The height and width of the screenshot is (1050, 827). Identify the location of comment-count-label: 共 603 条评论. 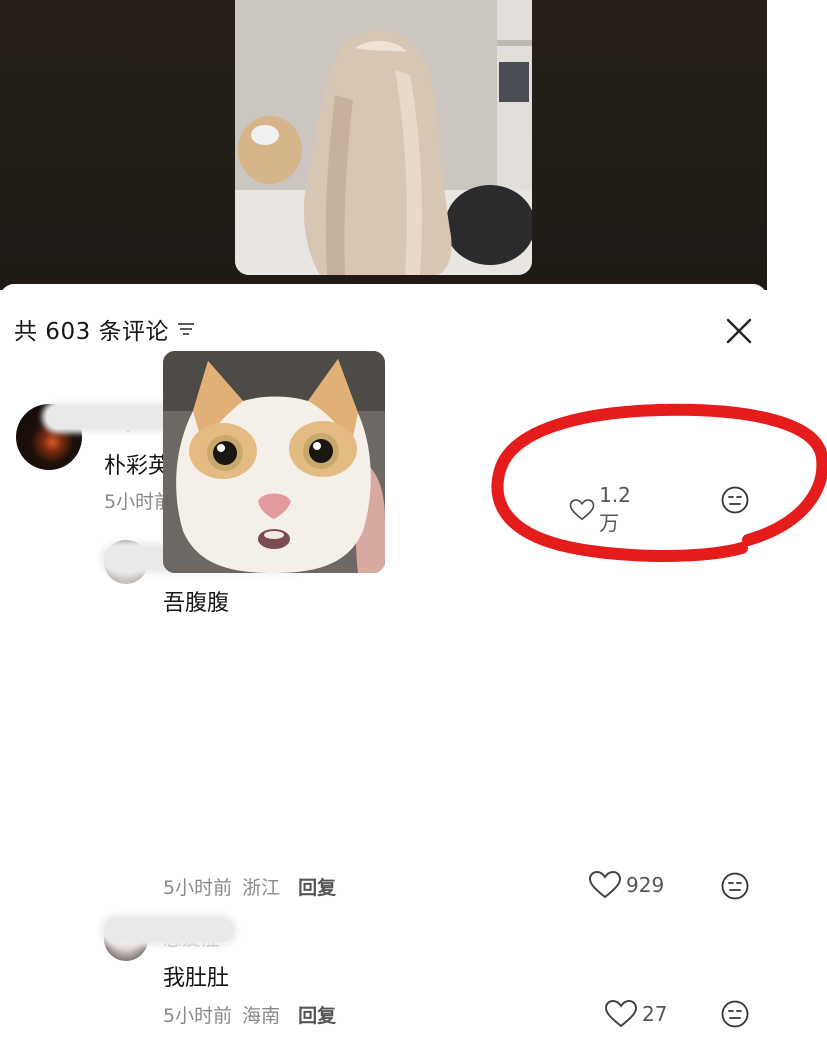
(92, 332).